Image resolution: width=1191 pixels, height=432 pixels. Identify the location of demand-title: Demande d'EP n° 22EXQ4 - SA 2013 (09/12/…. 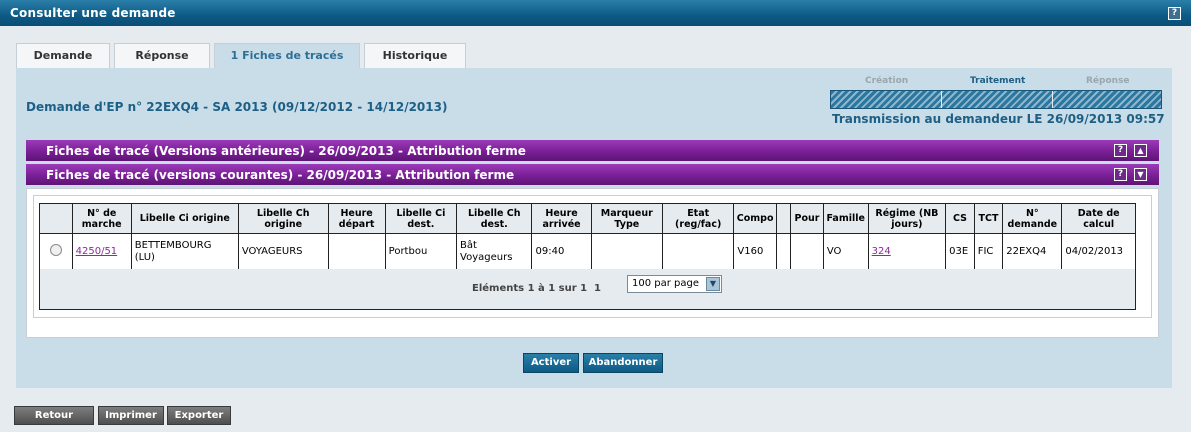
(237, 107).